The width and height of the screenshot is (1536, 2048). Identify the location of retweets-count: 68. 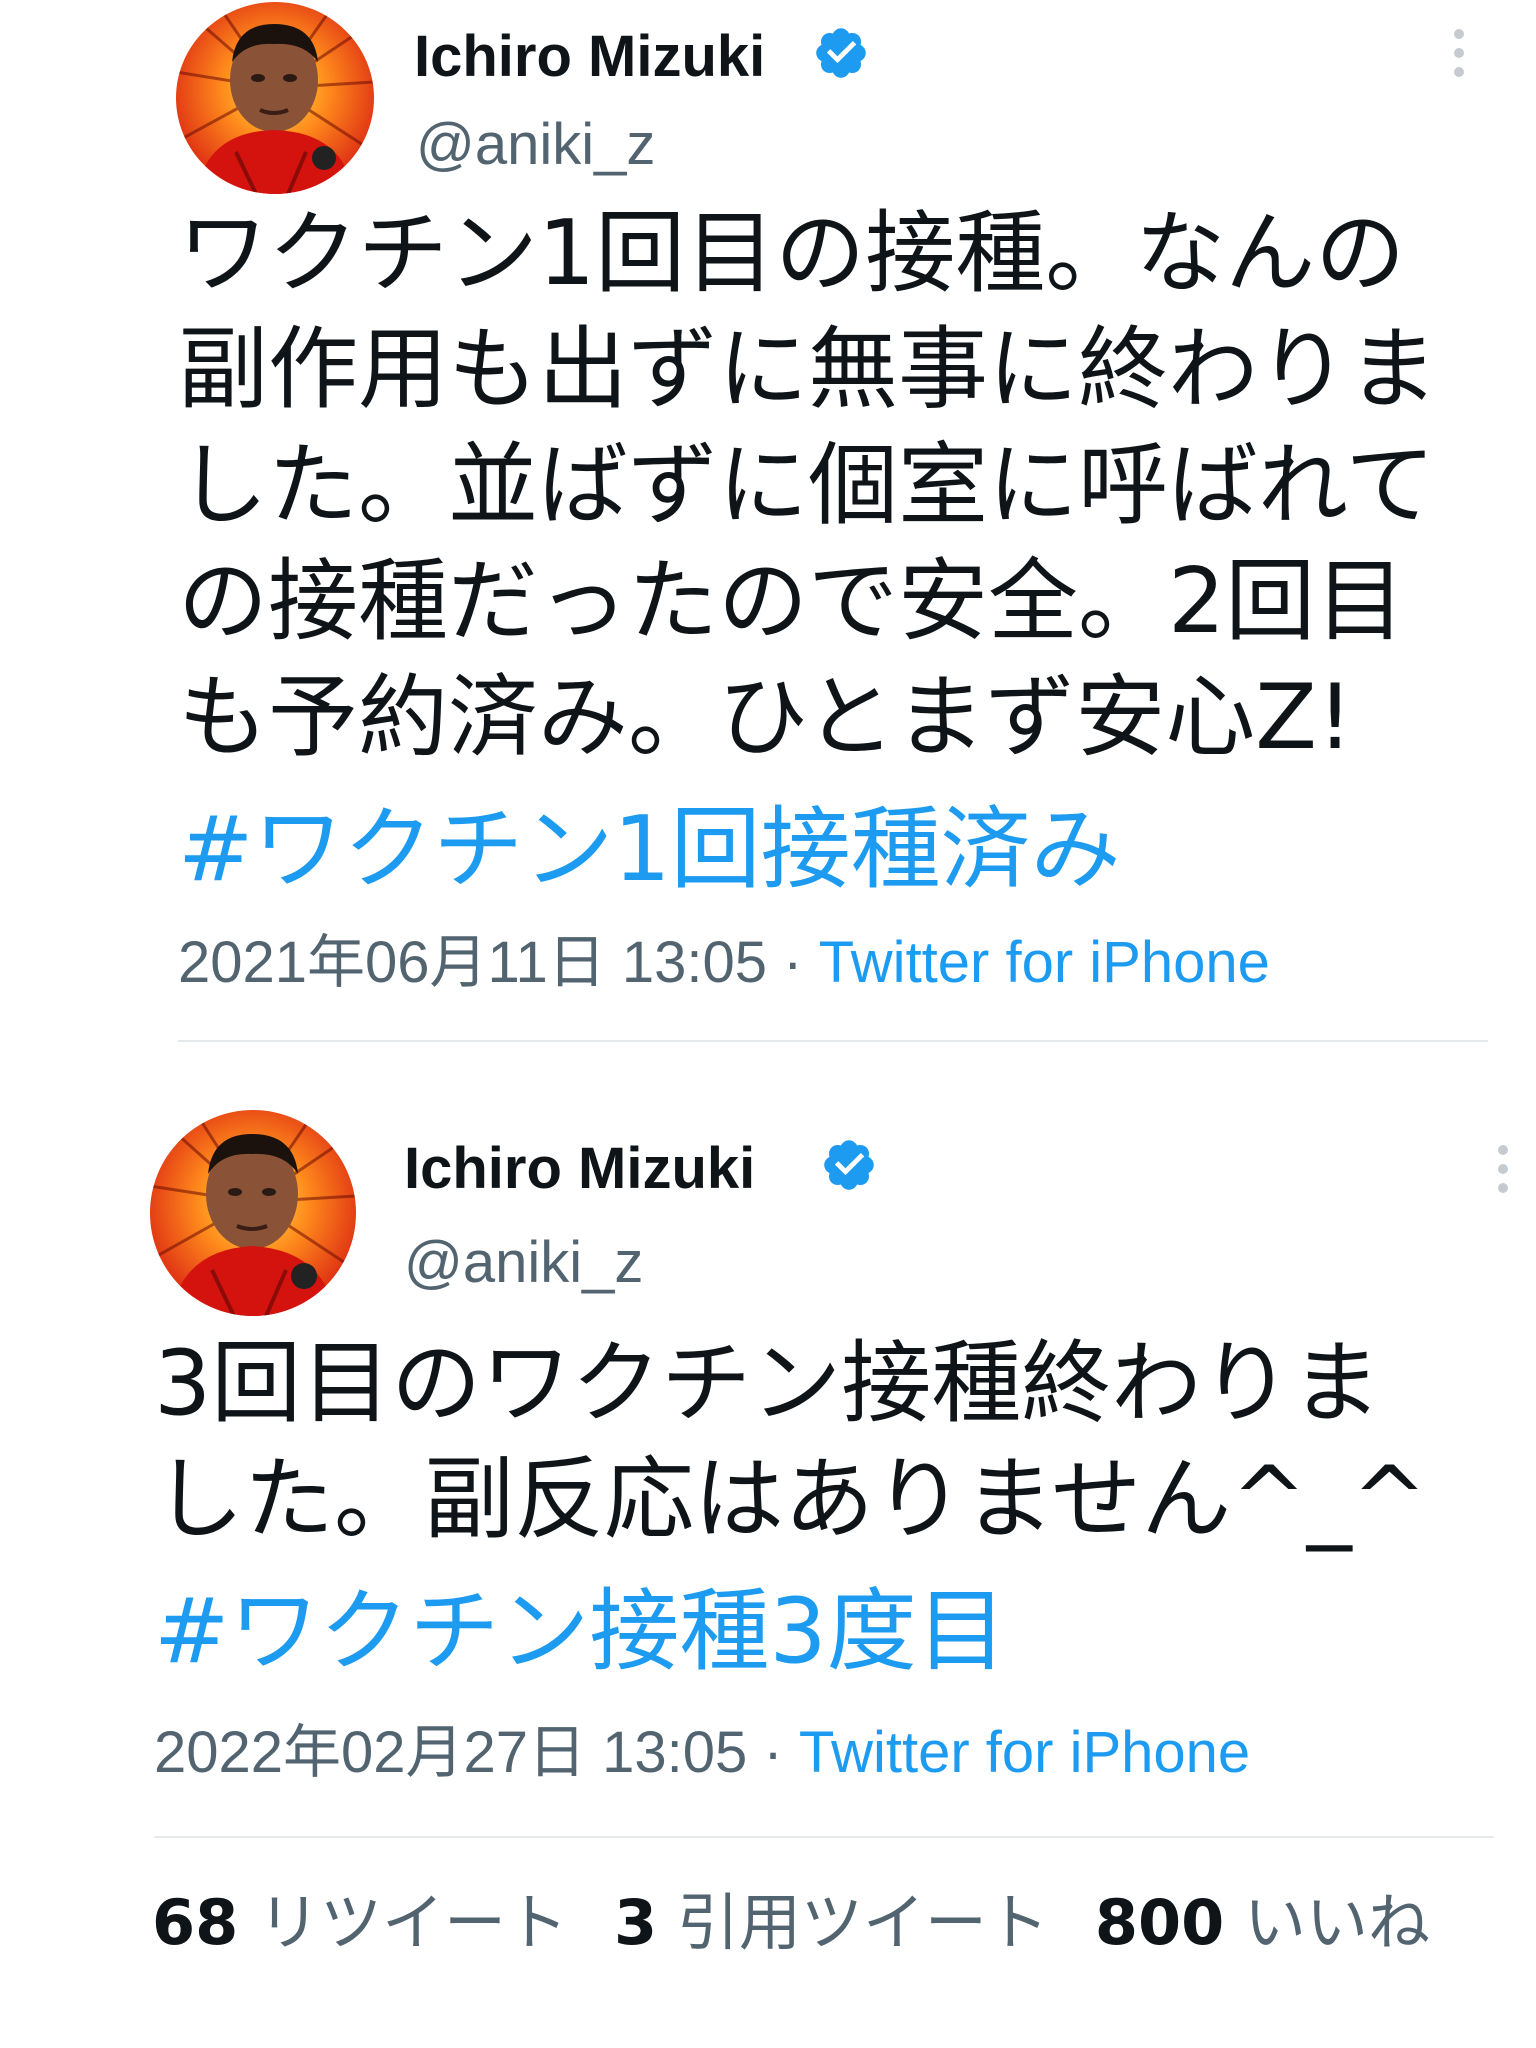
(195, 1922).